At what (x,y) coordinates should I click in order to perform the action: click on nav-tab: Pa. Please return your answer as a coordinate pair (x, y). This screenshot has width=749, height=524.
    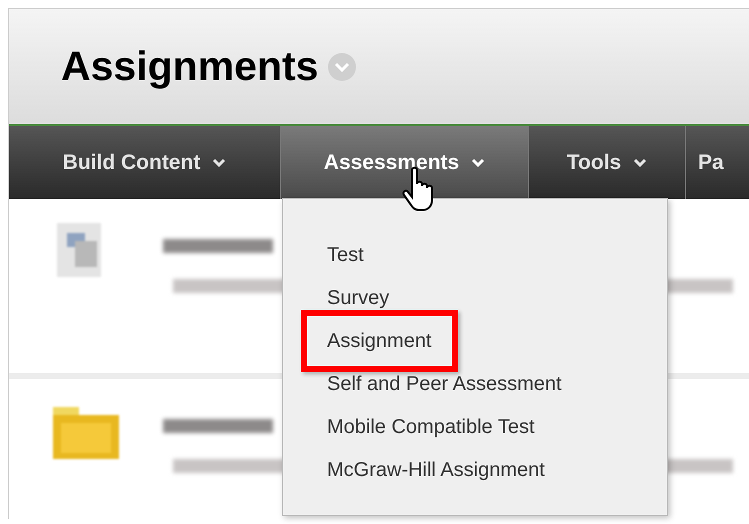
    Looking at the image, I should click on (717, 162).